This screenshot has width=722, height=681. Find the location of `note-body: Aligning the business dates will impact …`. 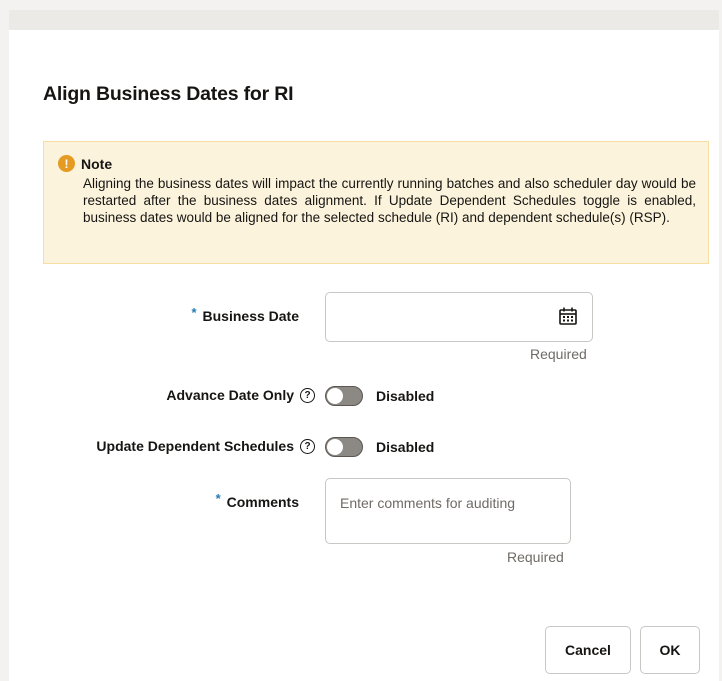

note-body: Aligning the business dates will impact … is located at coordinates (389, 200).